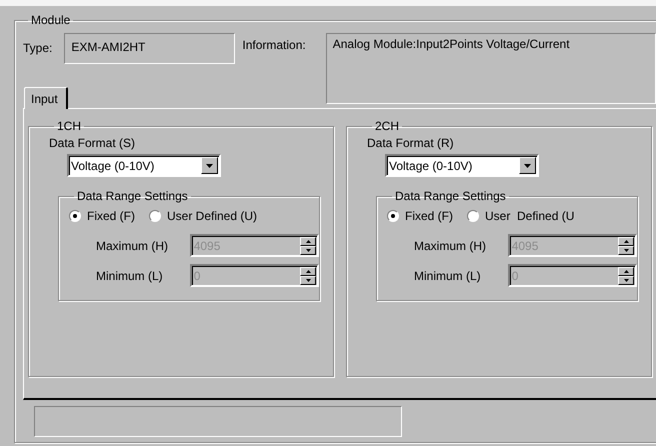  I want to click on type-field: EXM-AMI2HT, so click(150, 48).